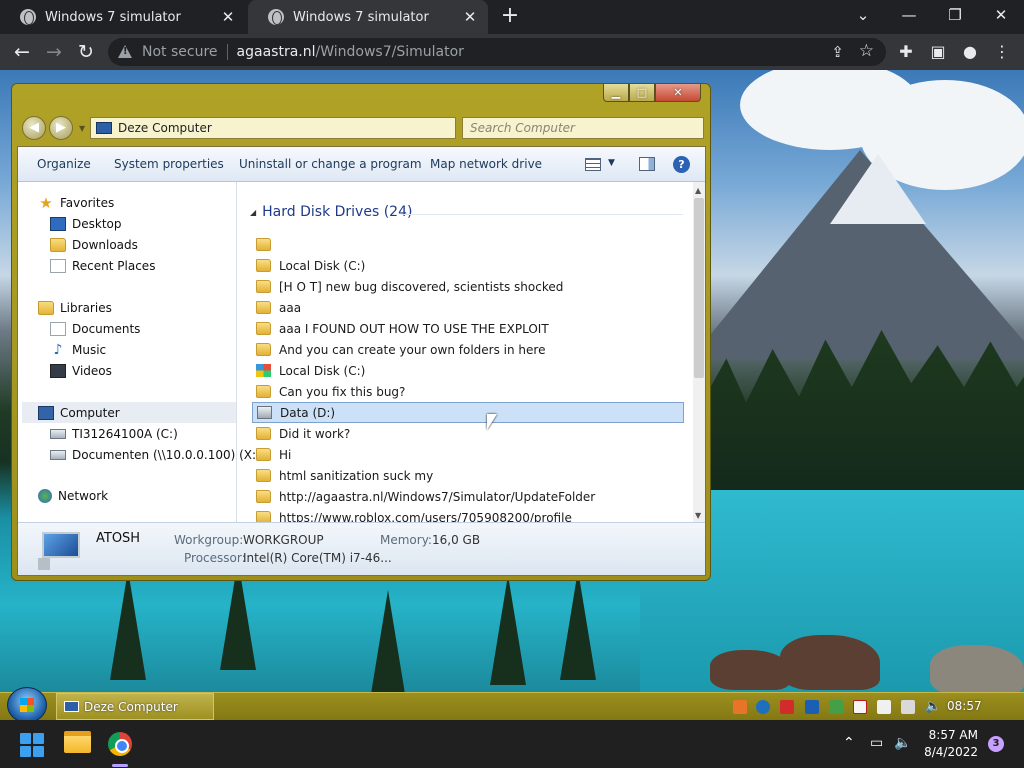 The width and height of the screenshot is (1024, 768). What do you see at coordinates (678, 92) in the screenshot?
I see `close-button: ✕` at bounding box center [678, 92].